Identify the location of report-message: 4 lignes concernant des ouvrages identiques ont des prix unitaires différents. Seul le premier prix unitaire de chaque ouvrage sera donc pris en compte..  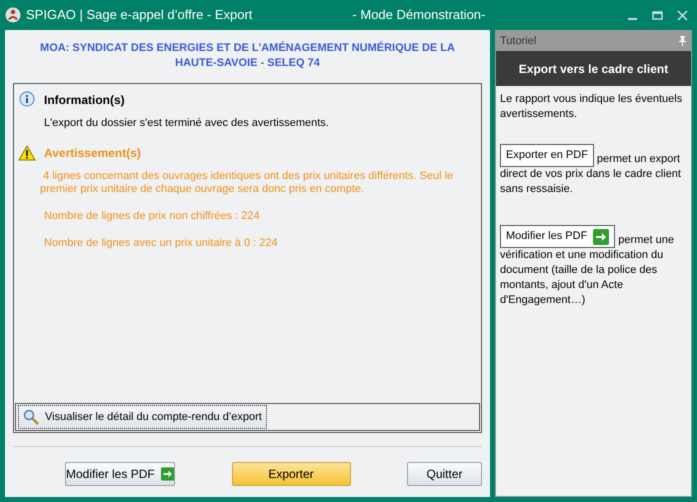
(246, 183).